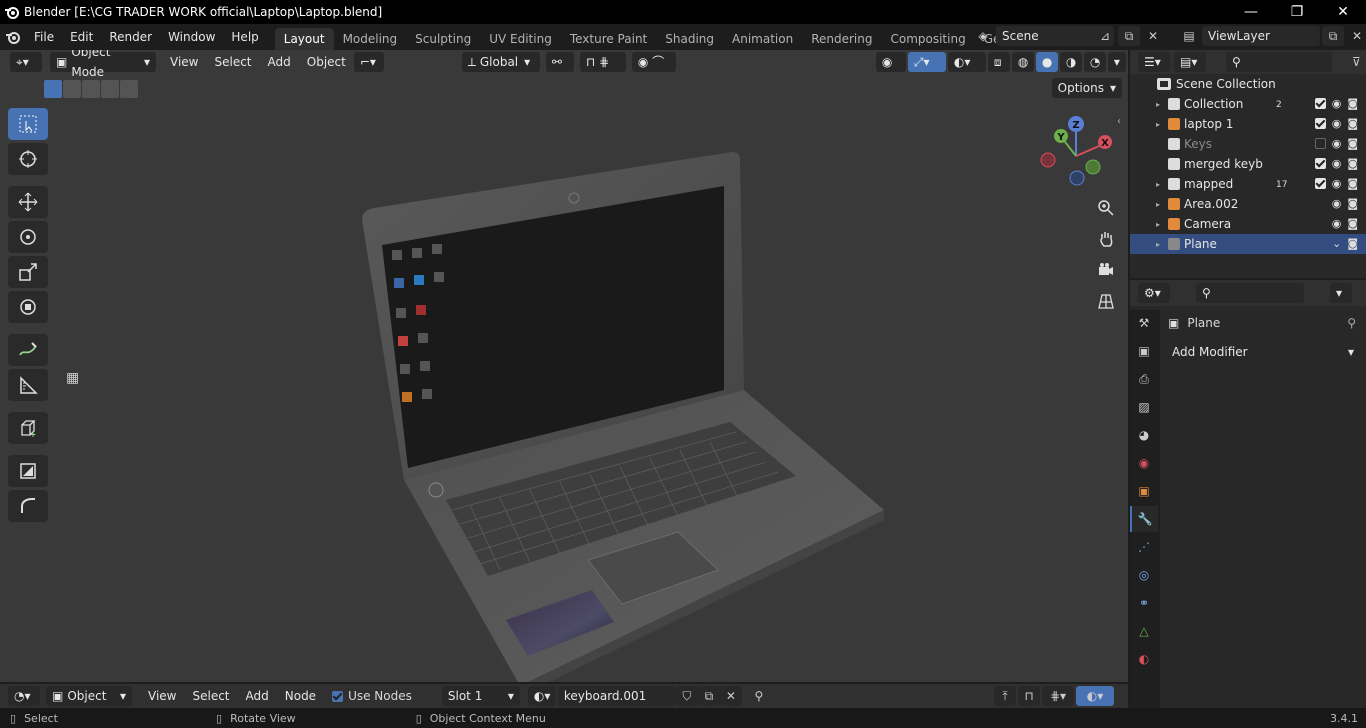 The height and width of the screenshot is (728, 1366). What do you see at coordinates (1144, 323) in the screenshot?
I see `tool-tab-icon: ⚒` at bounding box center [1144, 323].